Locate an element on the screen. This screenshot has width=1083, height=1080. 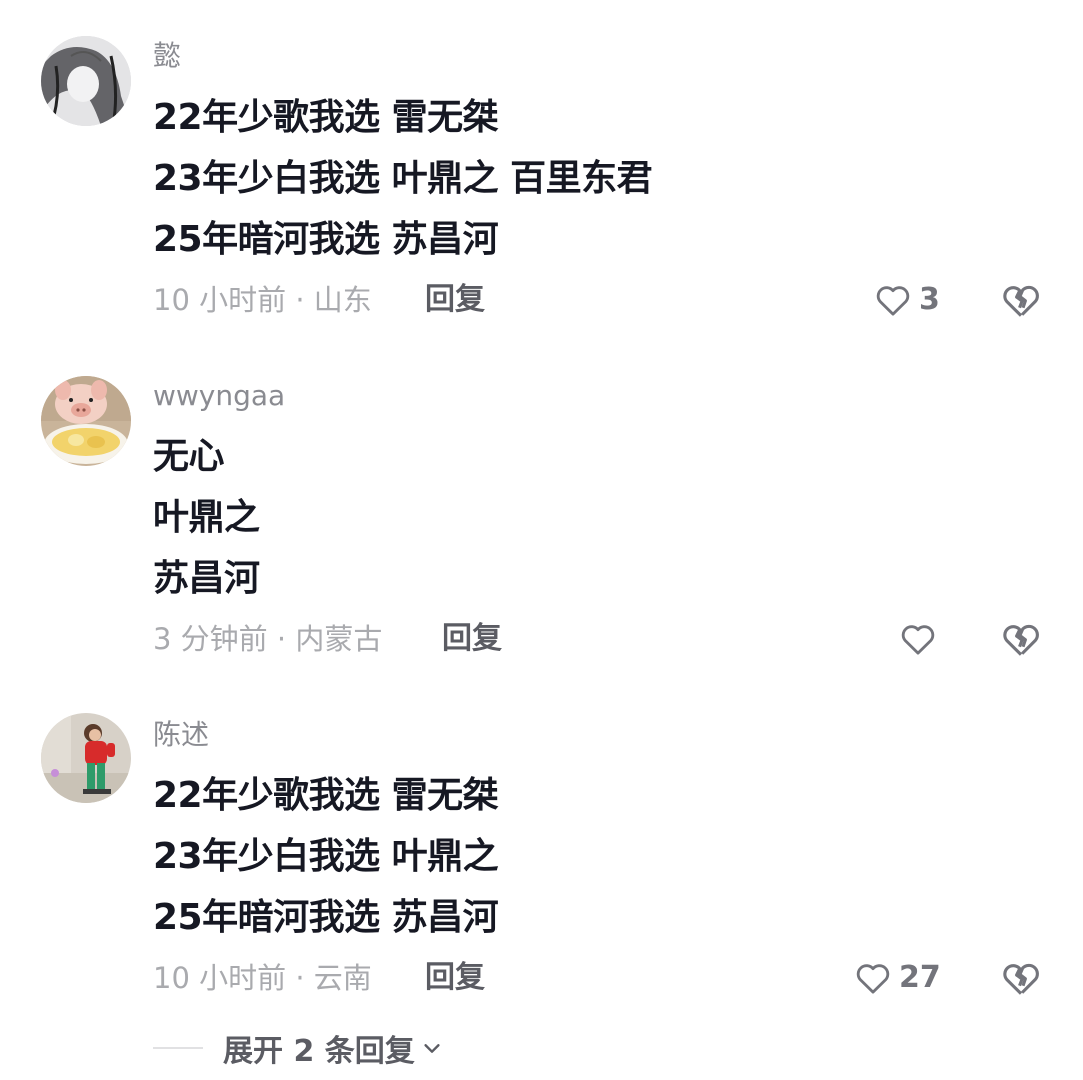
divider is located at coordinates (178, 1048).